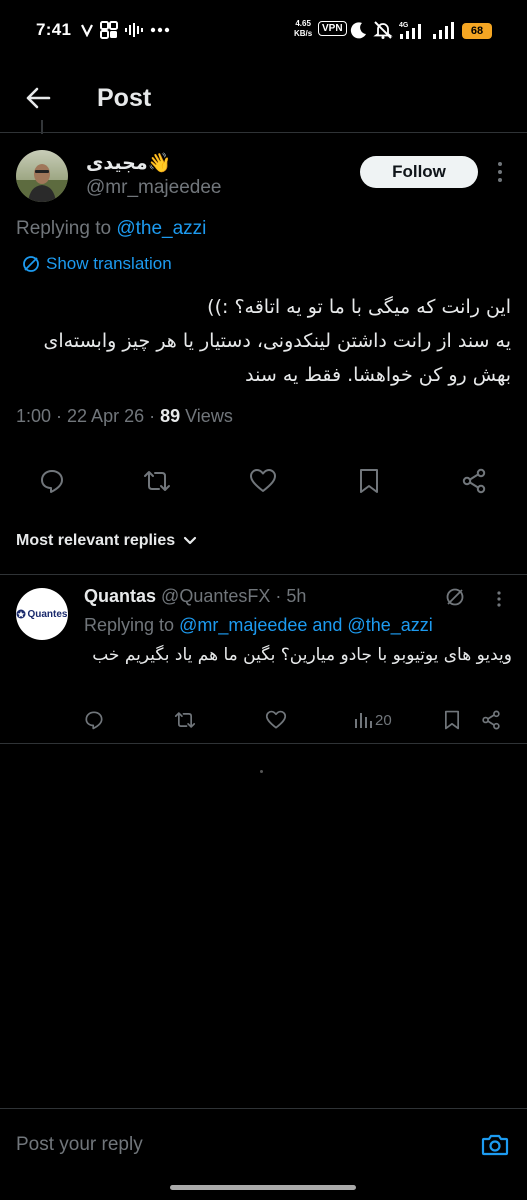 The image size is (527, 1200). I want to click on author-name: مجیدی👋, so click(128, 163).